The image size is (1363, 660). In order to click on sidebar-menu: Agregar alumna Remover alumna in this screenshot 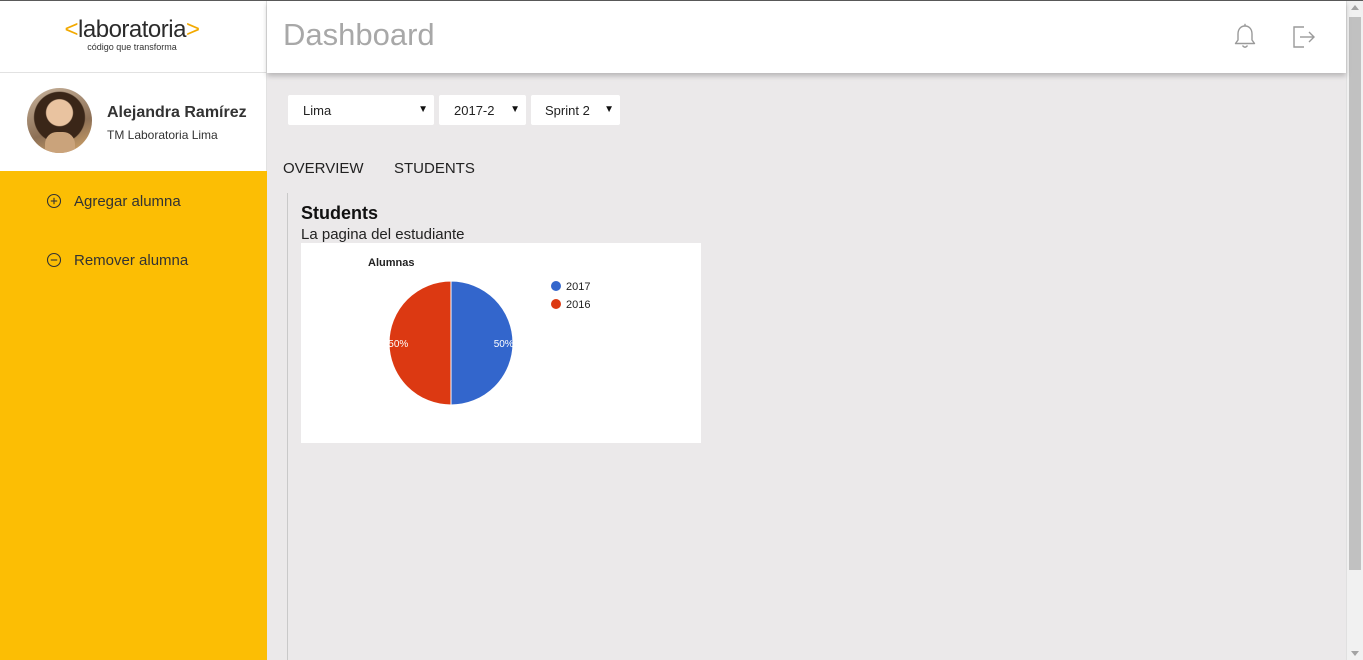, I will do `click(133, 415)`.